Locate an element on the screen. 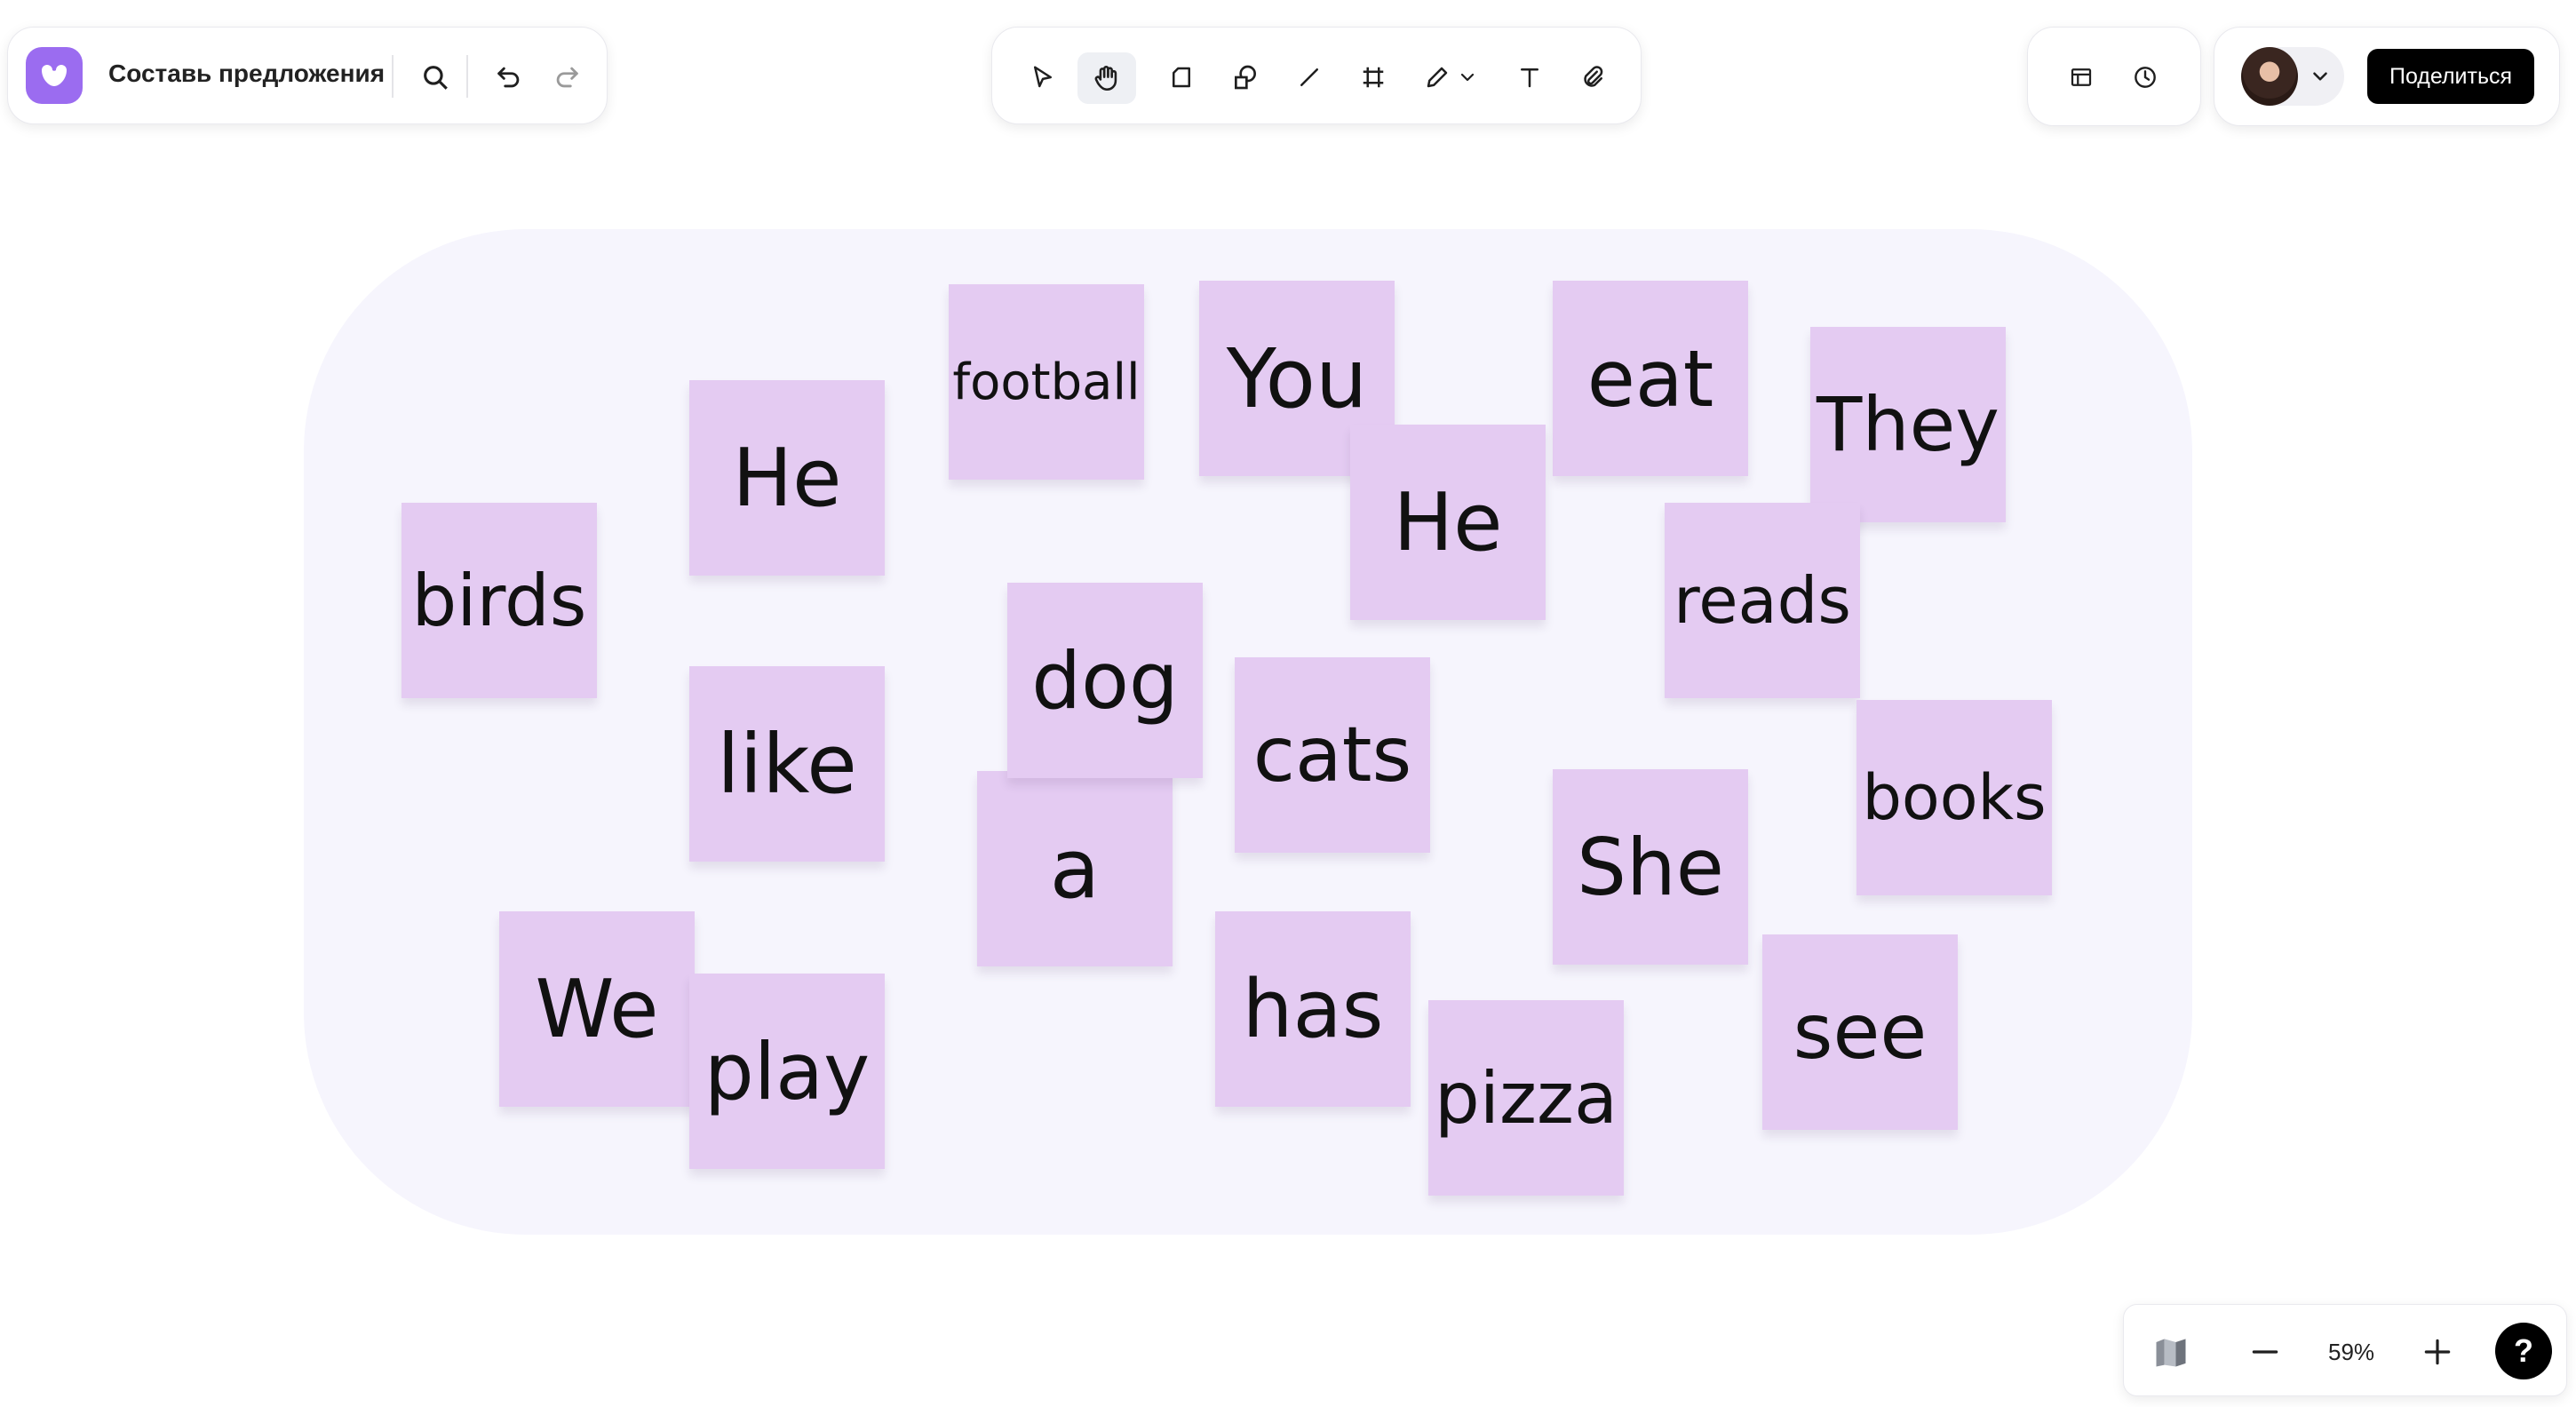 This screenshot has width=2576, height=1407. sticky-note: pizza is located at coordinates (1526, 1098).